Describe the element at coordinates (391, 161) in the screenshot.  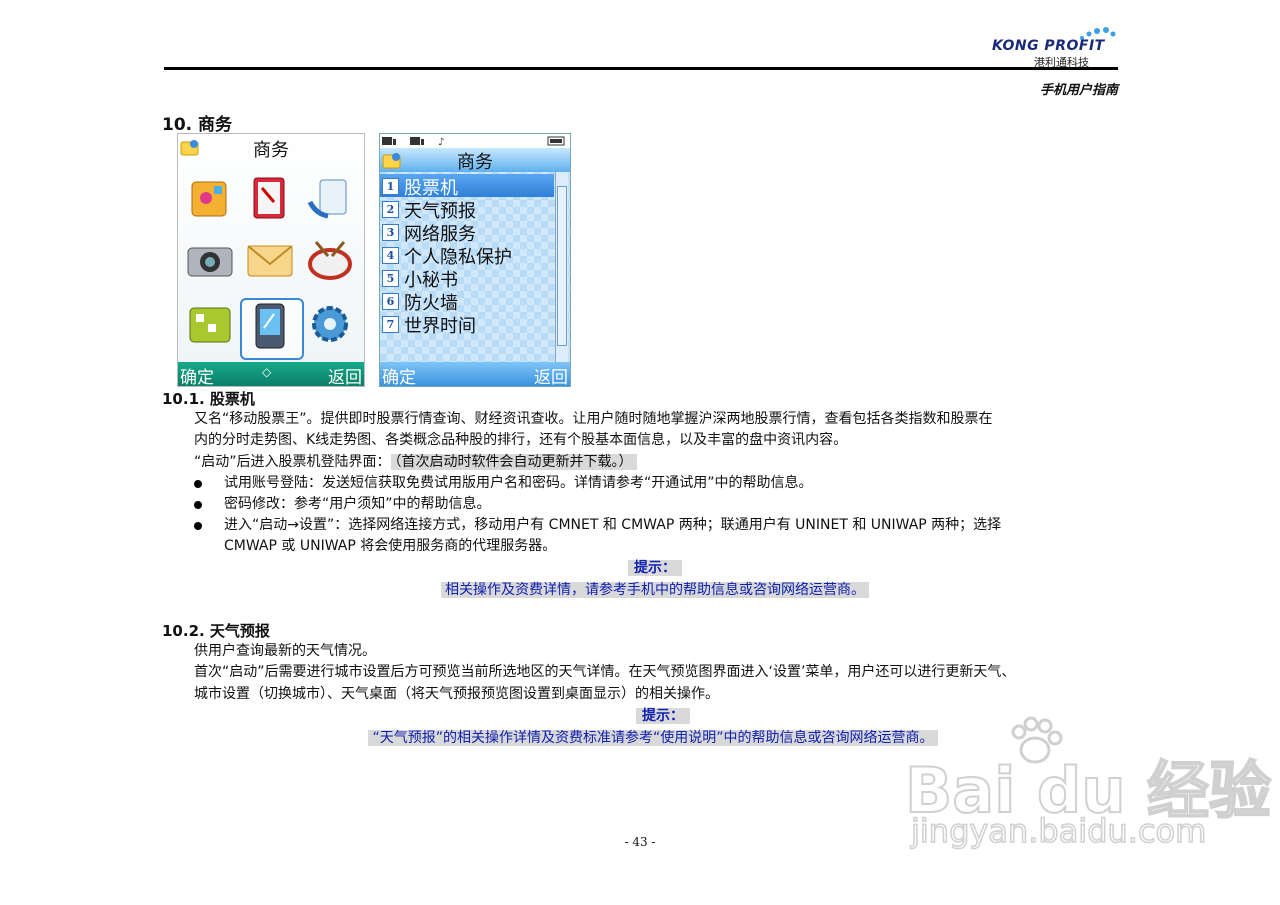
I see `folder-icon` at that location.